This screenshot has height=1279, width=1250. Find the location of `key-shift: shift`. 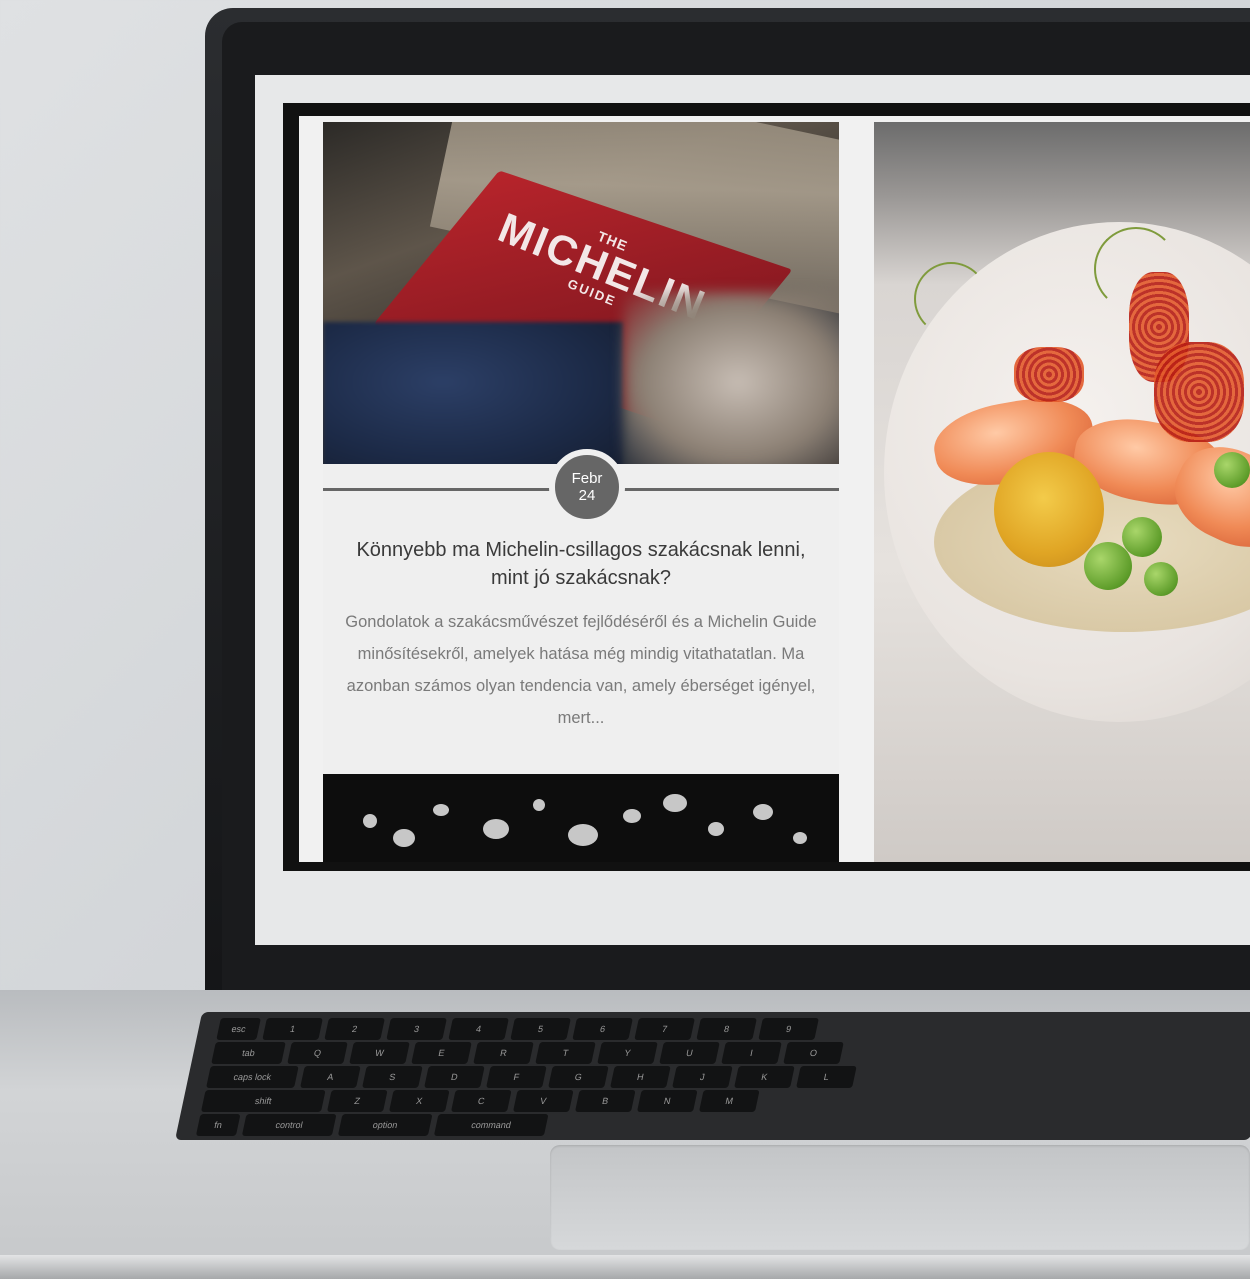

key-shift: shift is located at coordinates (263, 1101).